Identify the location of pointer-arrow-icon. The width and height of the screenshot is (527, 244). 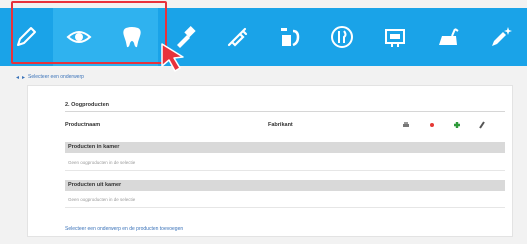
(172, 57).